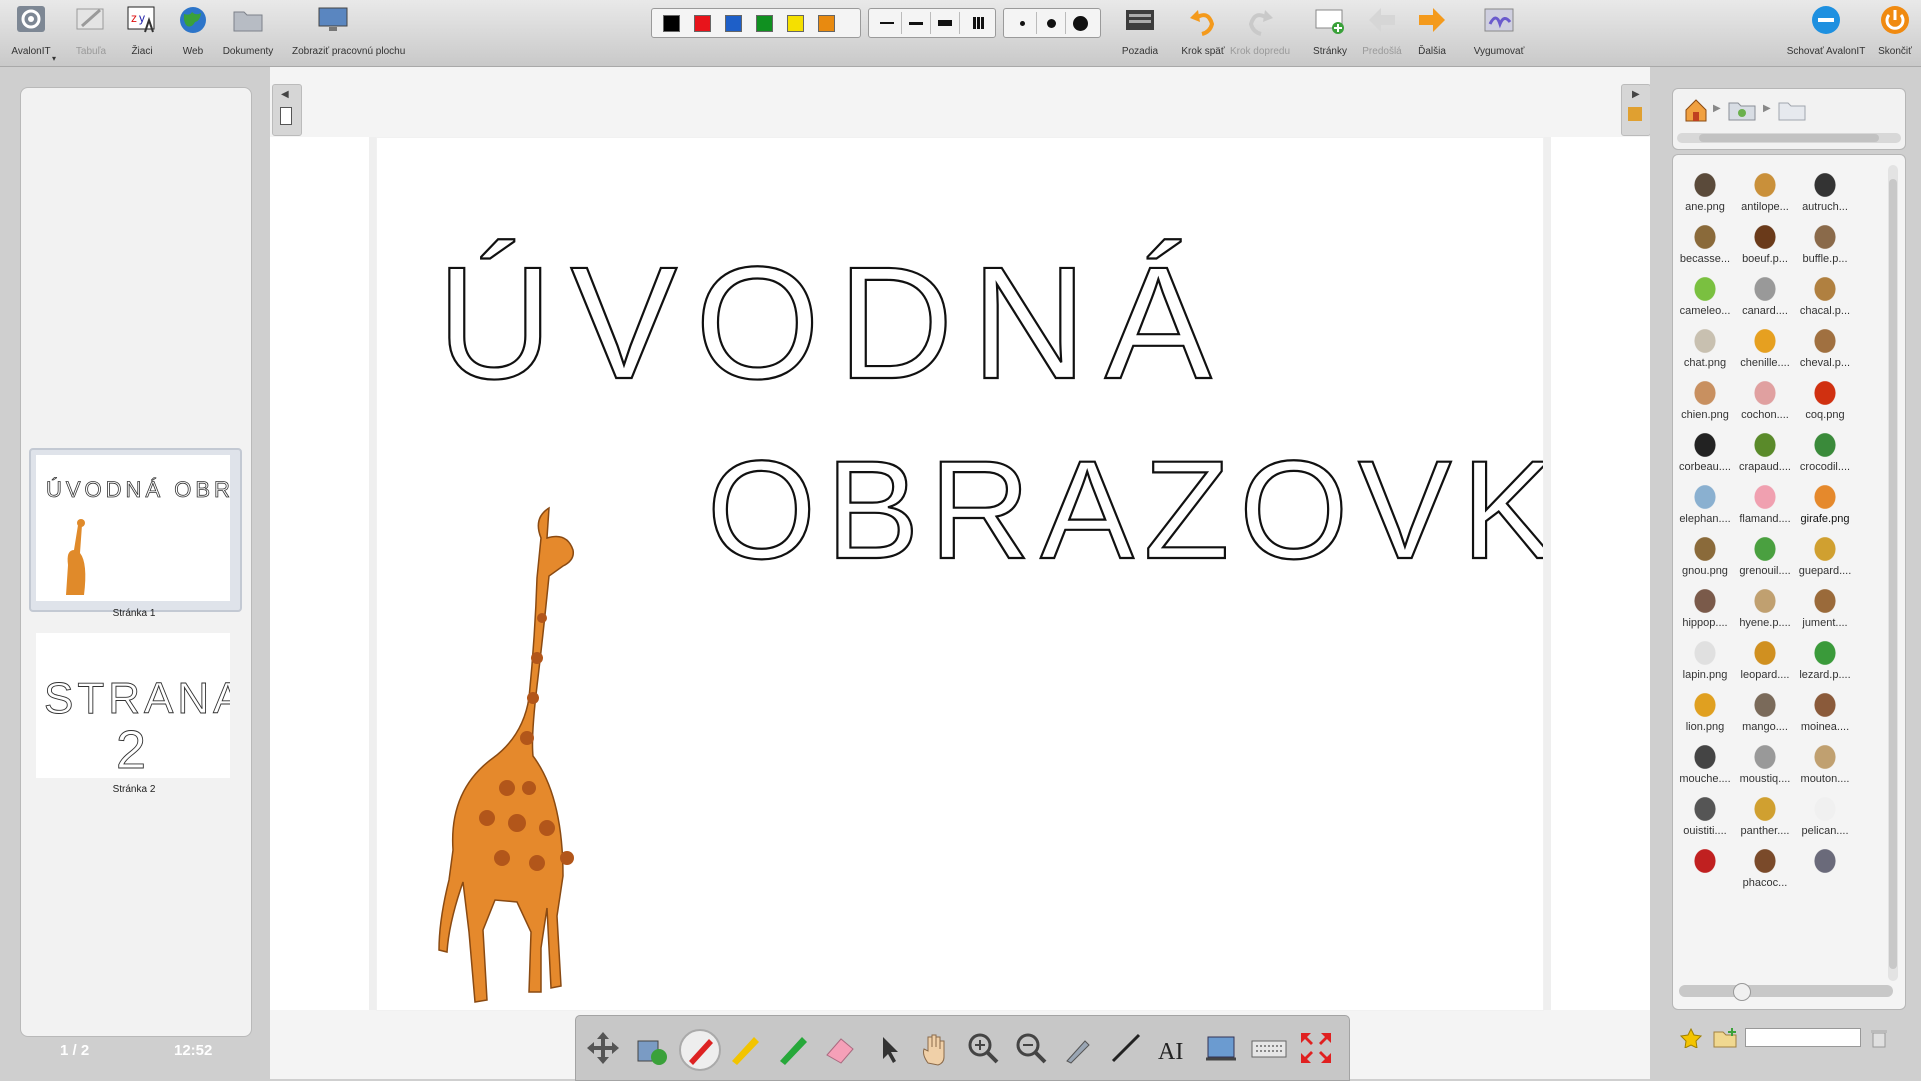  What do you see at coordinates (1705, 348) in the screenshot?
I see `gallery-item: chat.png` at bounding box center [1705, 348].